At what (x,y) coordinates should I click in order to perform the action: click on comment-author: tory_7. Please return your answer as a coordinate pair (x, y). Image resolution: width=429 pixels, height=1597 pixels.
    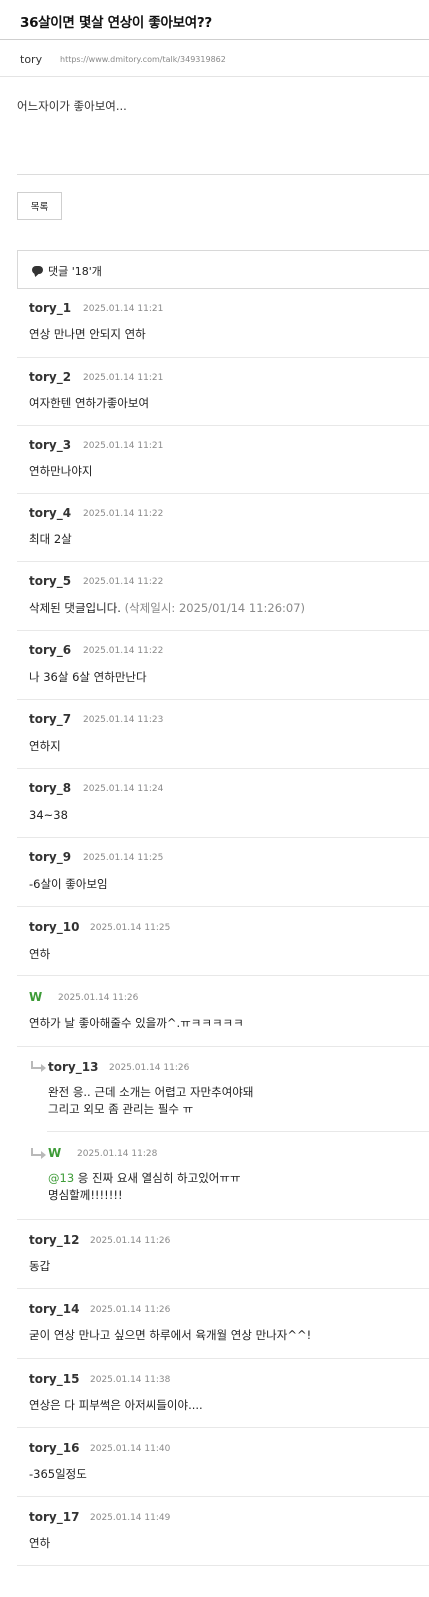
    Looking at the image, I should click on (50, 719).